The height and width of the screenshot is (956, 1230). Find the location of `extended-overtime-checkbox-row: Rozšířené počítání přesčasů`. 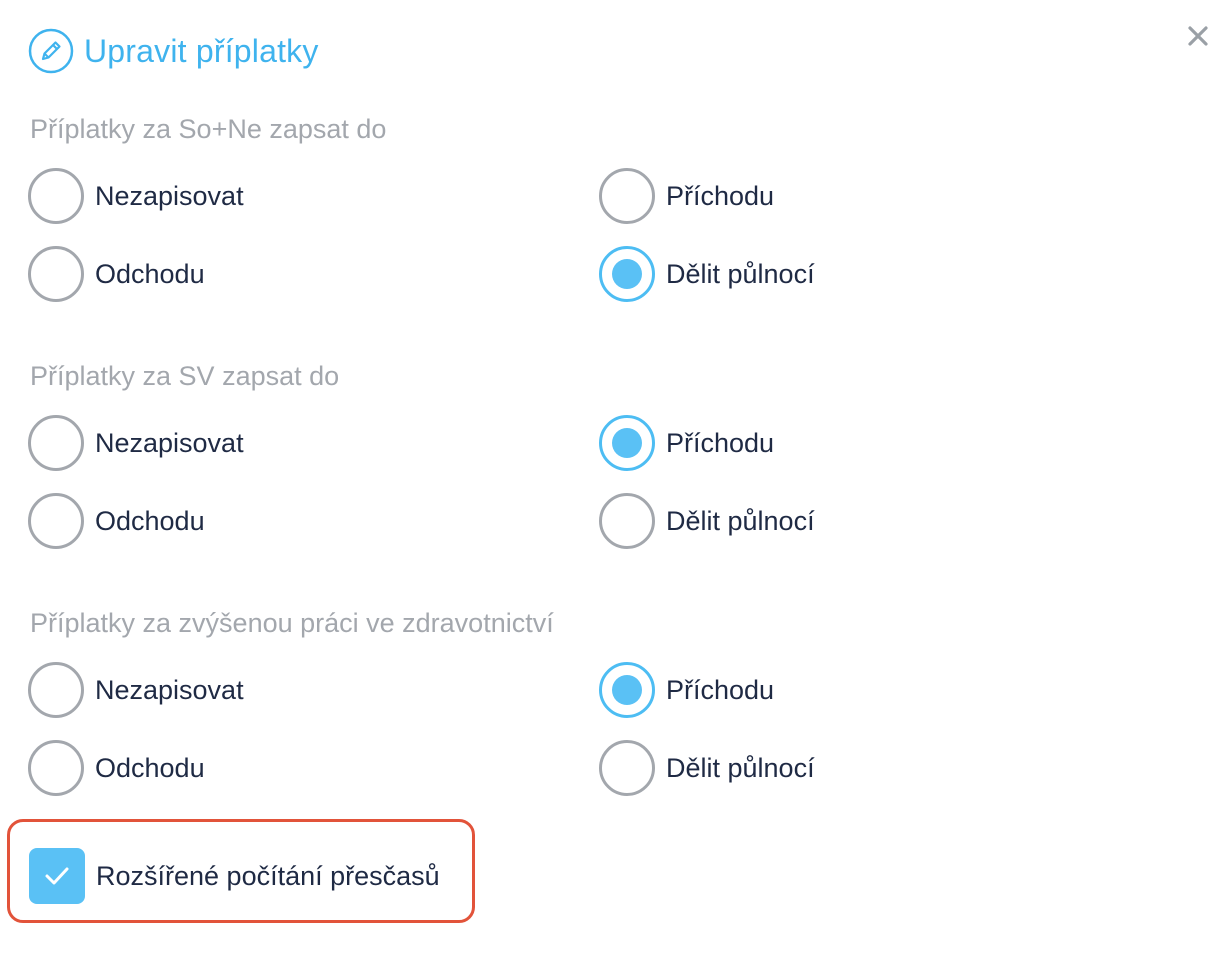

extended-overtime-checkbox-row: Rozšířené počítání přesčasů is located at coordinates (234, 876).